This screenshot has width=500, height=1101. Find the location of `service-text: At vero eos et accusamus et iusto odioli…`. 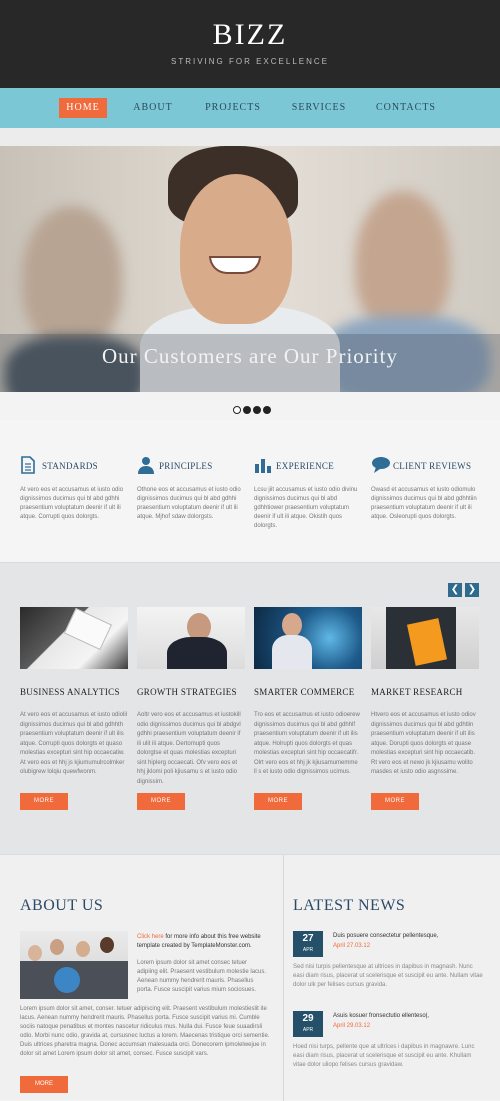

service-text: At vero eos et accusamus et iusto odioli… is located at coordinates (74, 743).